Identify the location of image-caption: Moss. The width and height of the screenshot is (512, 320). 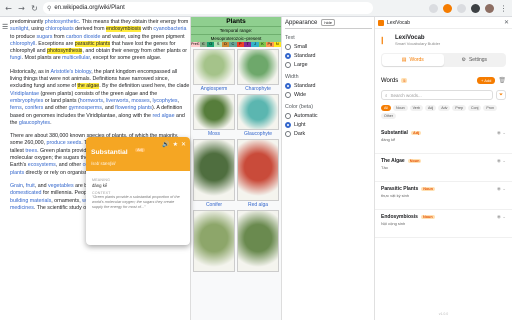
(214, 134).